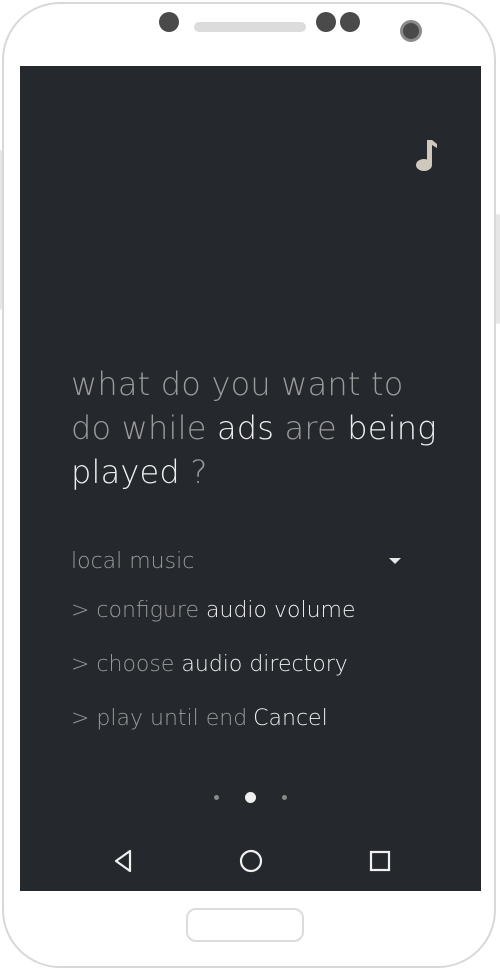 Image resolution: width=500 pixels, height=972 pixels. What do you see at coordinates (236, 561) in the screenshot?
I see `mode-dropdown: local music` at bounding box center [236, 561].